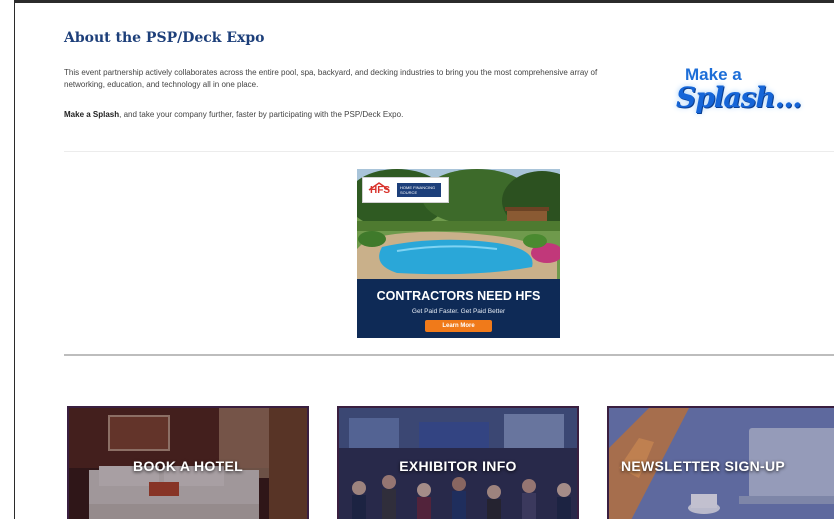  Describe the element at coordinates (703, 466) in the screenshot. I see `newsletter-signup-label: NEWSLETTER SIGN-UP` at that location.